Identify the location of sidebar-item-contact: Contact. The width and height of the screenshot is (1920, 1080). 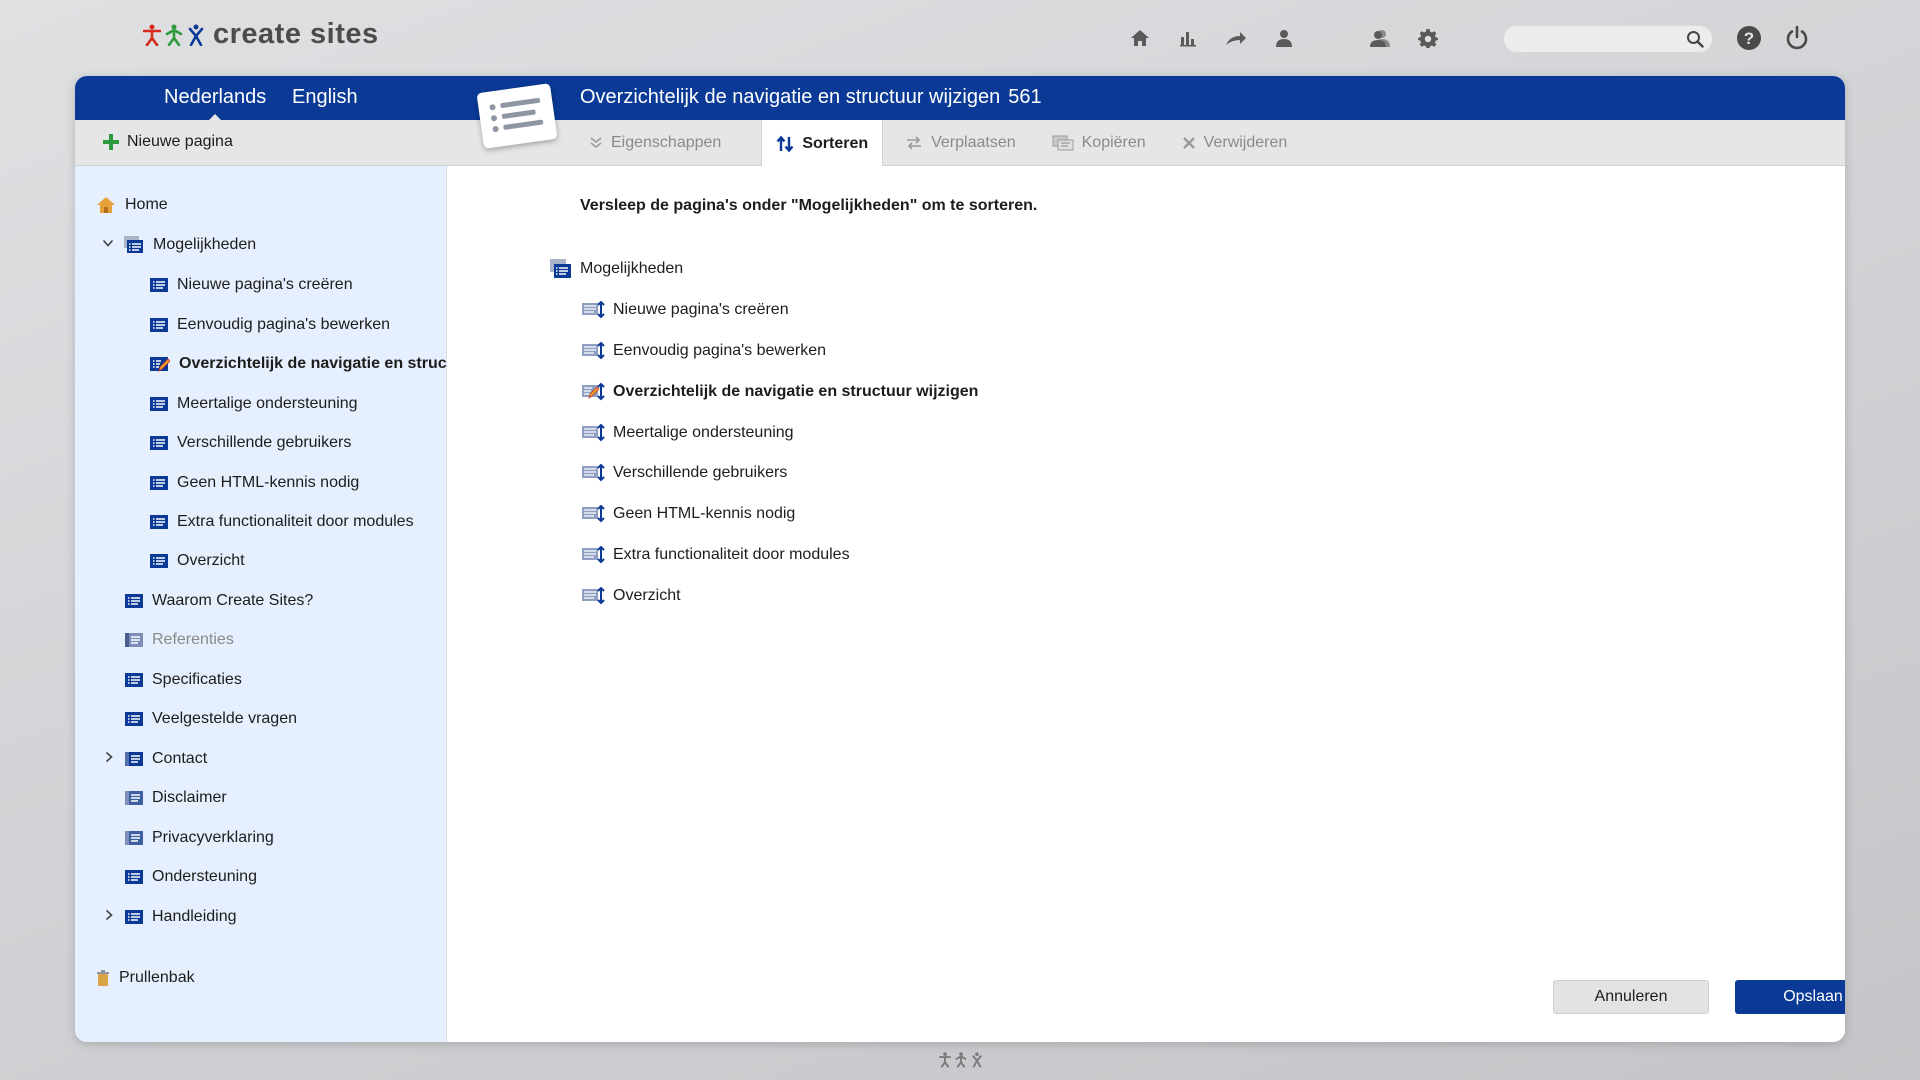
(156, 759).